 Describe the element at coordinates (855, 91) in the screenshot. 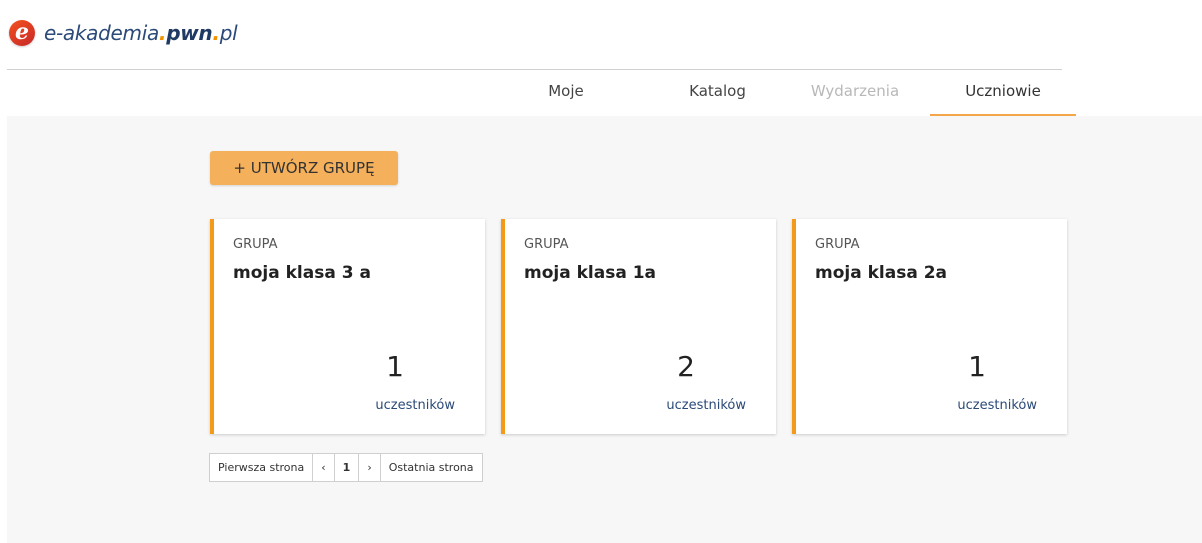

I see `tab-wydarzenia: Wydarzenia` at that location.